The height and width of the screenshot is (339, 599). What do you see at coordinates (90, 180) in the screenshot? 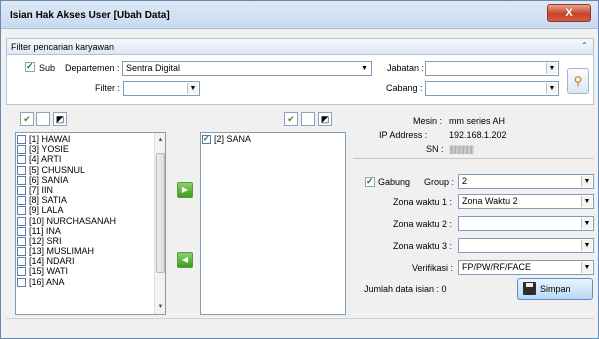
I see `list-item: [6] SANIA` at bounding box center [90, 180].